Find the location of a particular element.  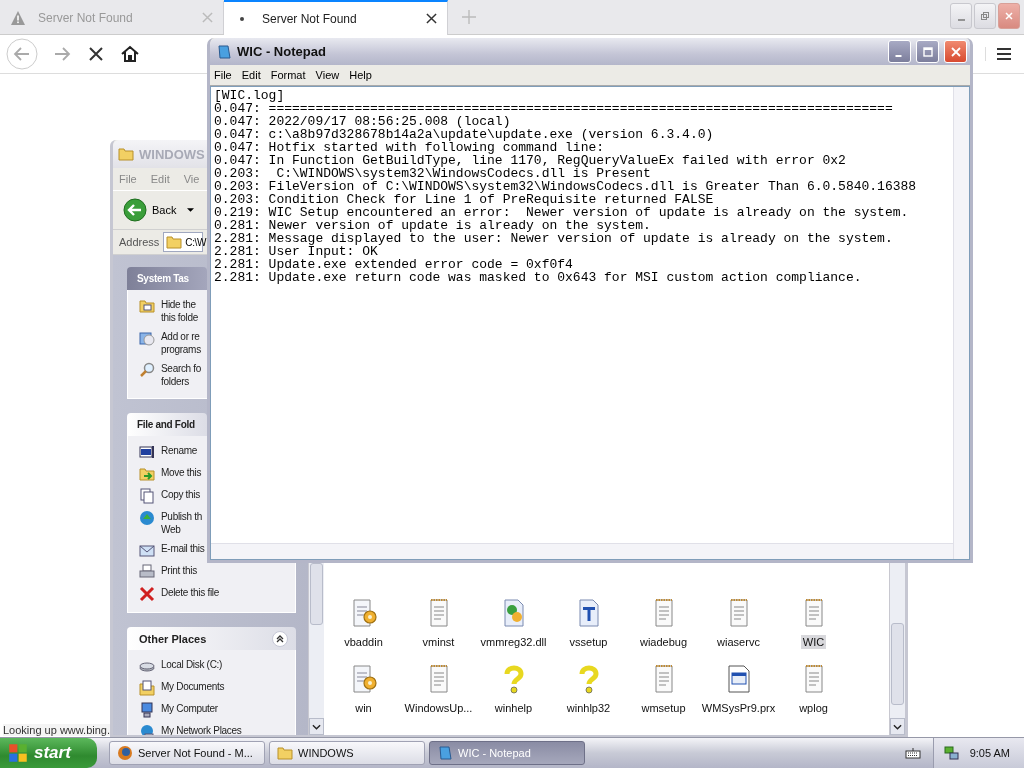

close-button is located at coordinates (1009, 16).